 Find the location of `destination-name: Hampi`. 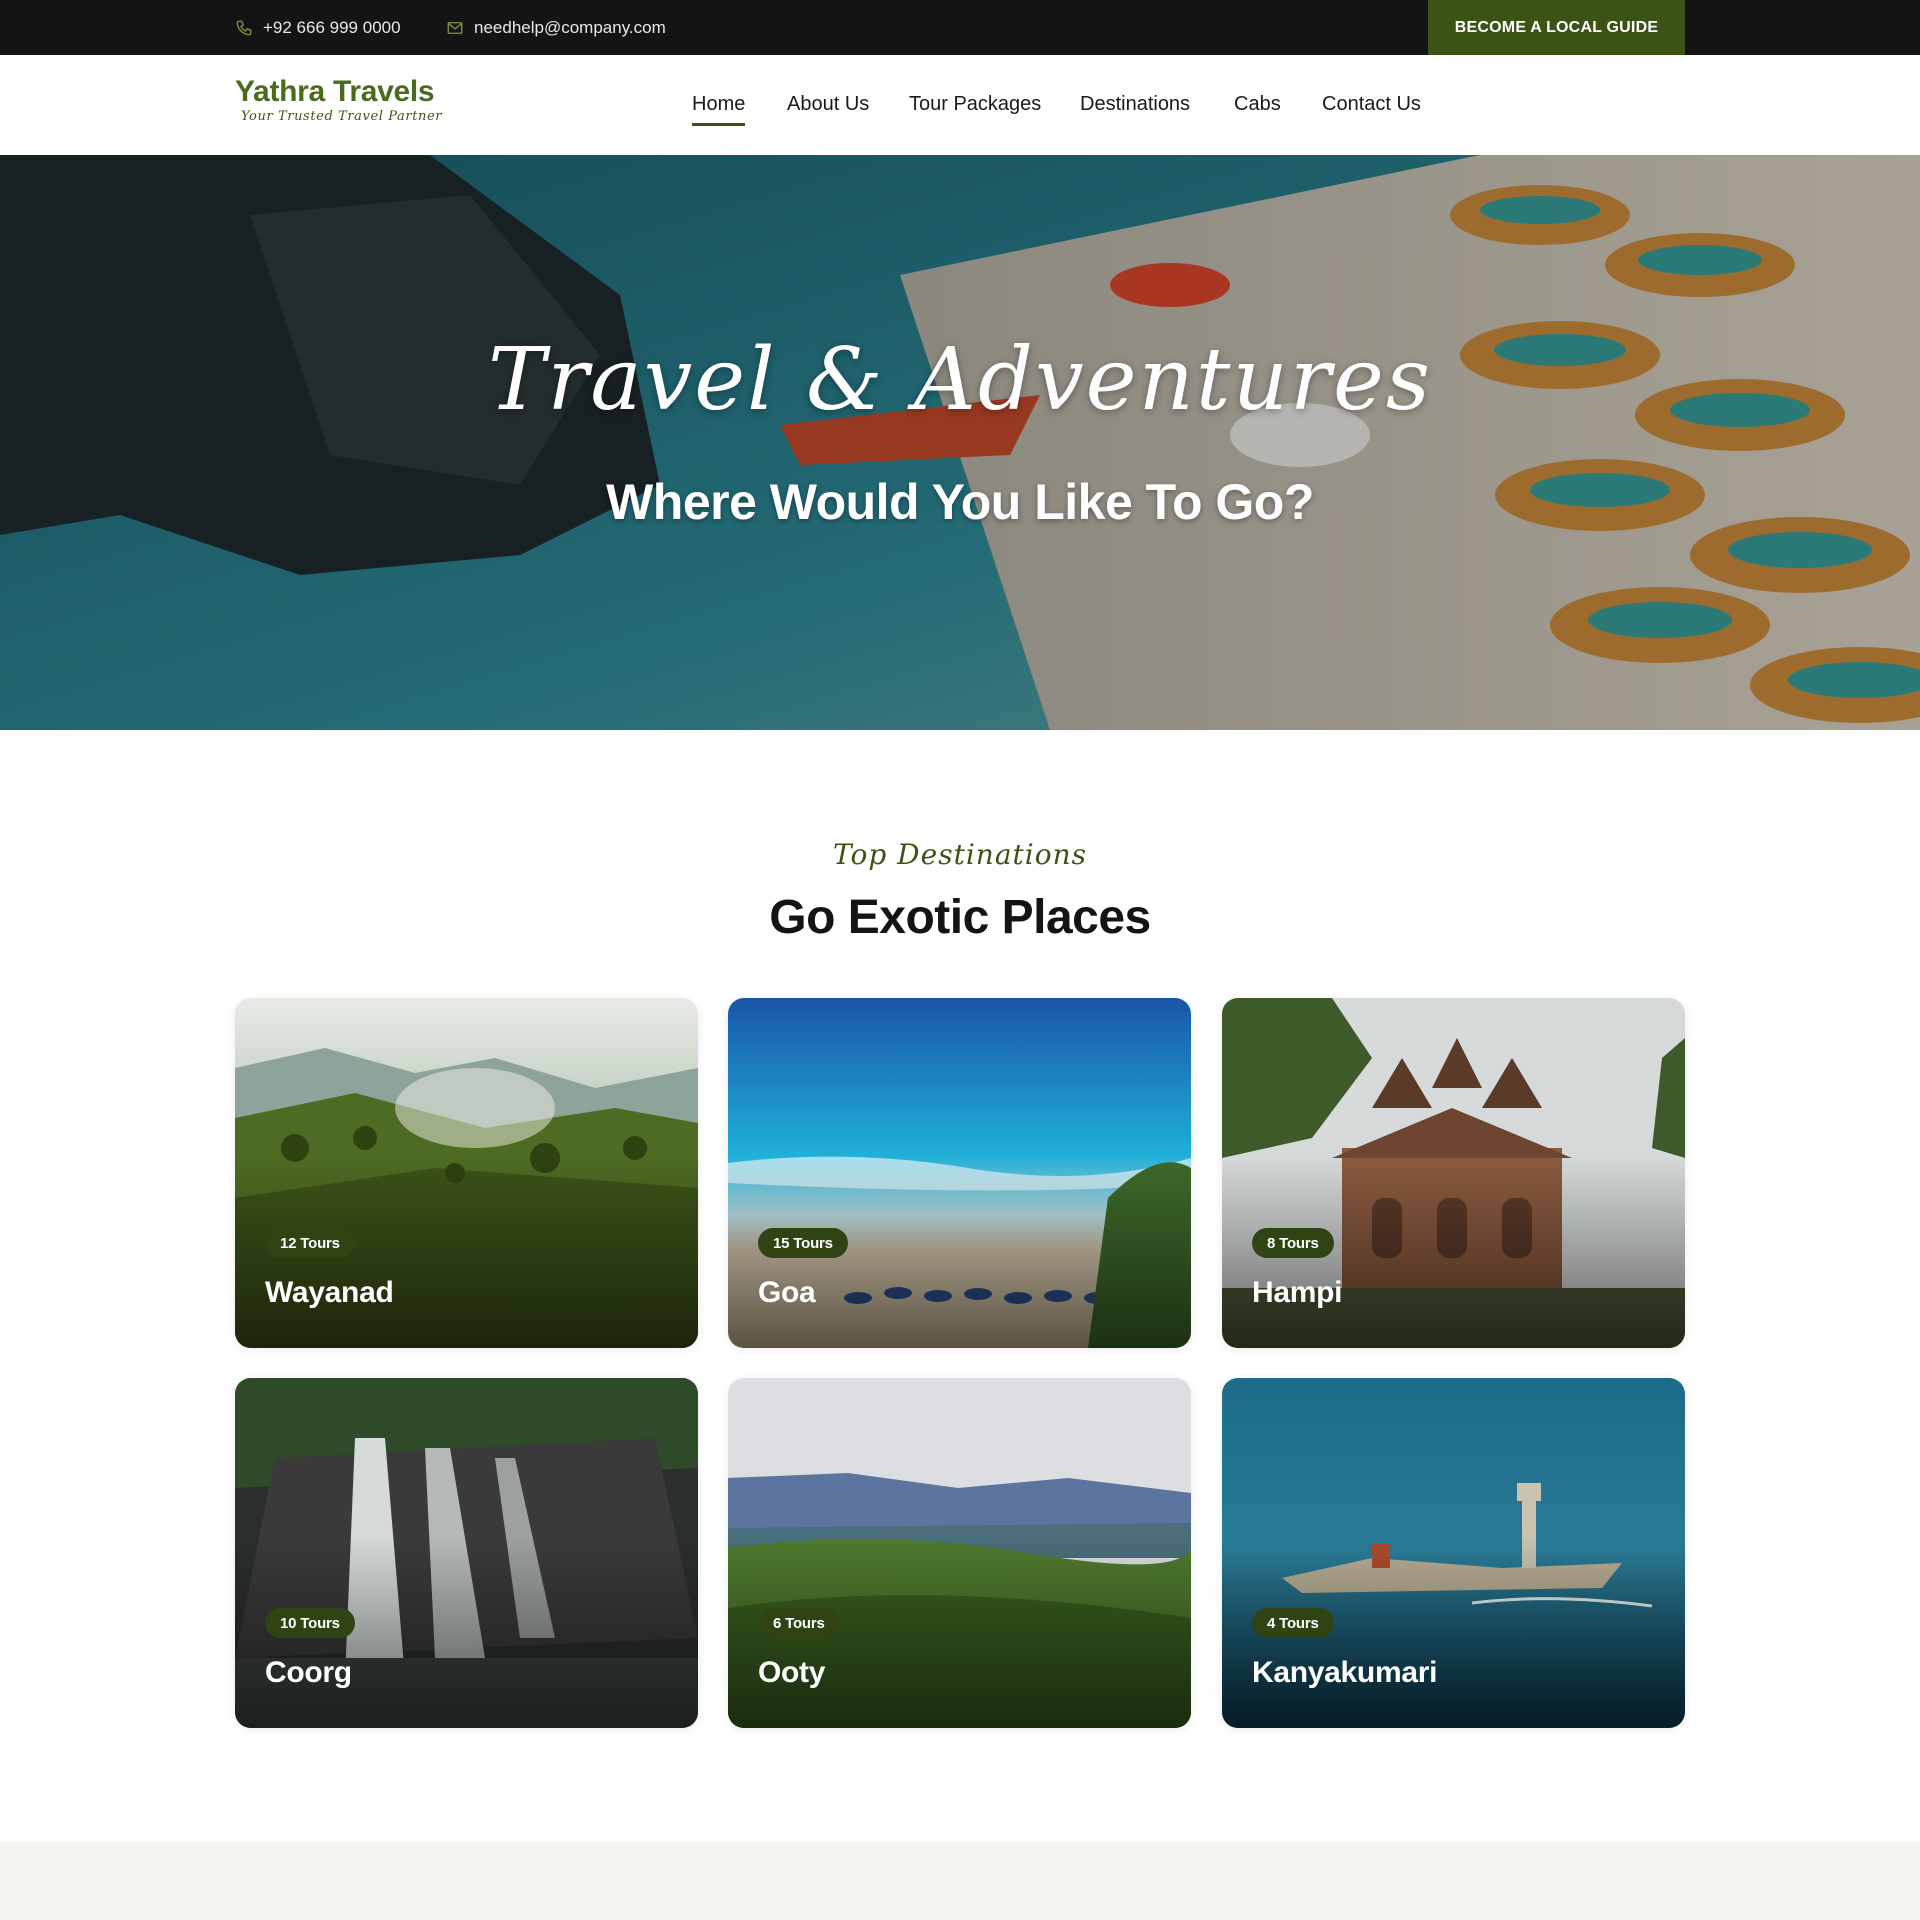

destination-name: Hampi is located at coordinates (1297, 1292).